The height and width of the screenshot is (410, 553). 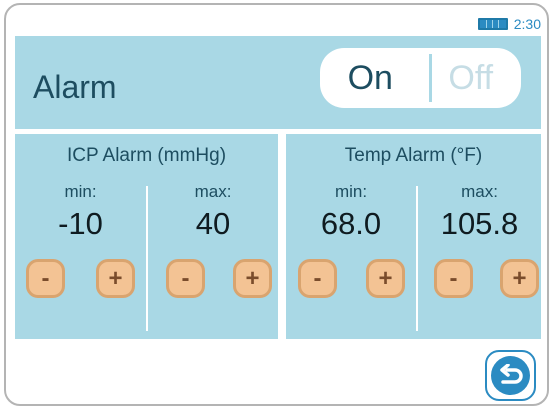 What do you see at coordinates (519, 278) in the screenshot?
I see `temp-max-increment-button: +` at bounding box center [519, 278].